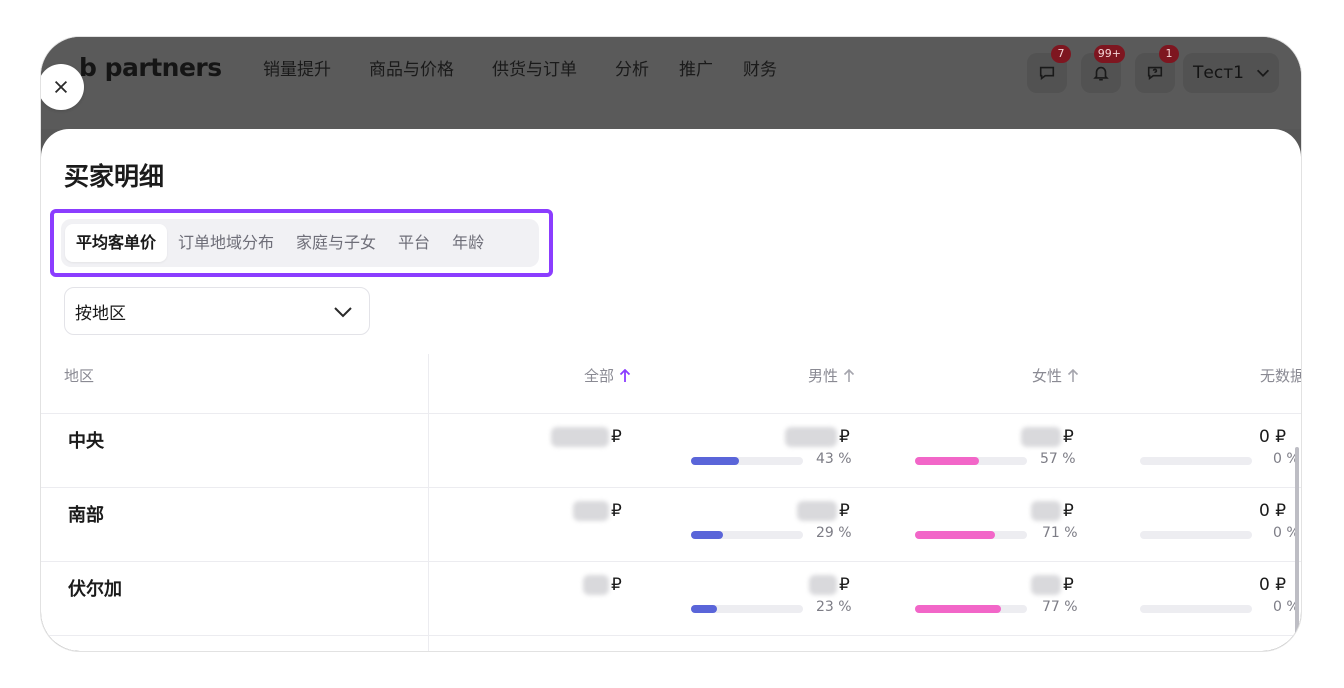 The width and height of the screenshot is (1344, 688). I want to click on tab-order-geography: 订单地域分布, so click(226, 243).